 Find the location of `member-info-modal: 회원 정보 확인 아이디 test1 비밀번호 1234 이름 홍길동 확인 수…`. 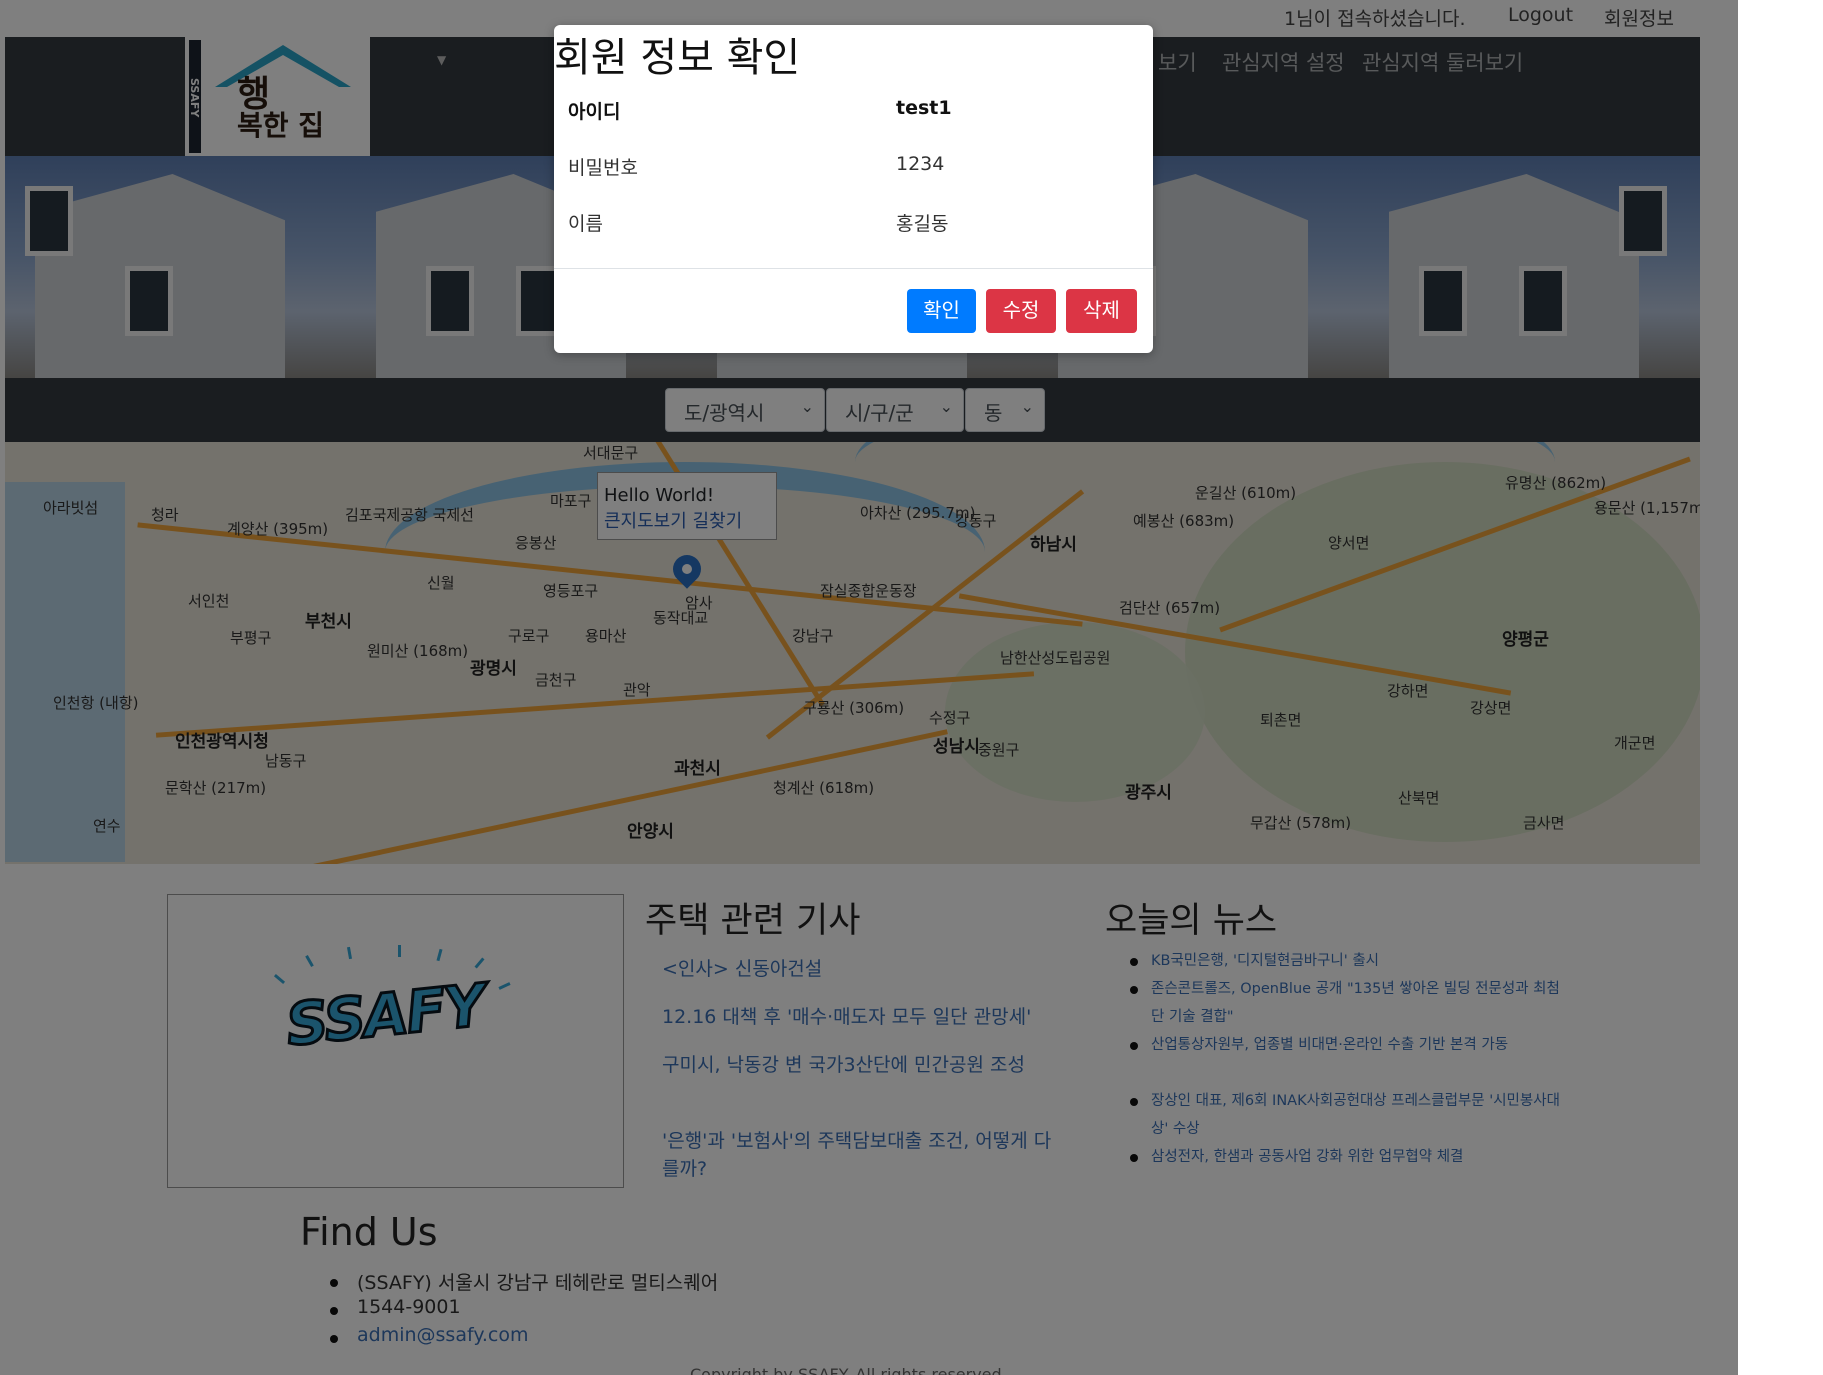

member-info-modal: 회원 정보 확인 아이디 test1 비밀번호 1234 이름 홍길동 확인 수… is located at coordinates (853, 189).